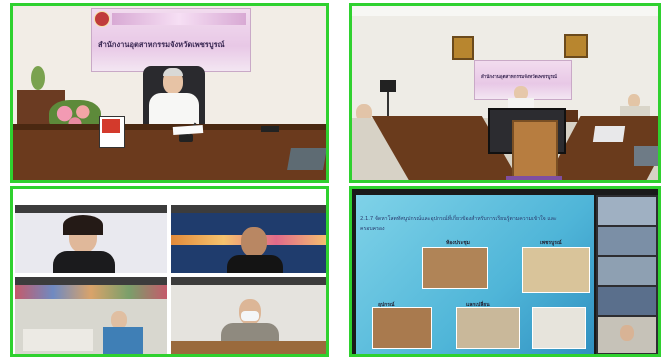 This screenshot has width=666, height=358. I want to click on portrait-frame-right, so click(576, 46).